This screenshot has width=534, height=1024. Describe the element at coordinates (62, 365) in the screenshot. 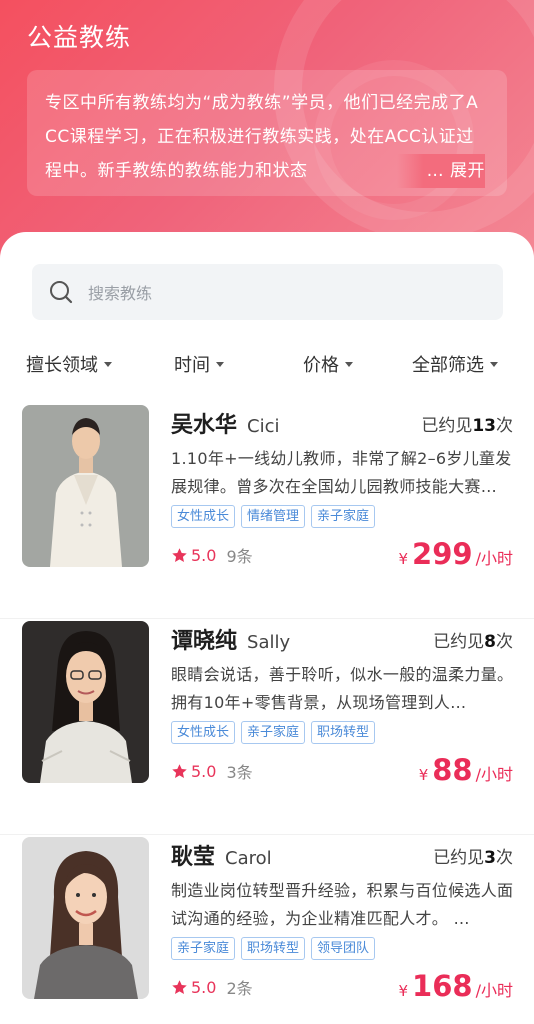

I see `filter-label: 擅长领域` at that location.